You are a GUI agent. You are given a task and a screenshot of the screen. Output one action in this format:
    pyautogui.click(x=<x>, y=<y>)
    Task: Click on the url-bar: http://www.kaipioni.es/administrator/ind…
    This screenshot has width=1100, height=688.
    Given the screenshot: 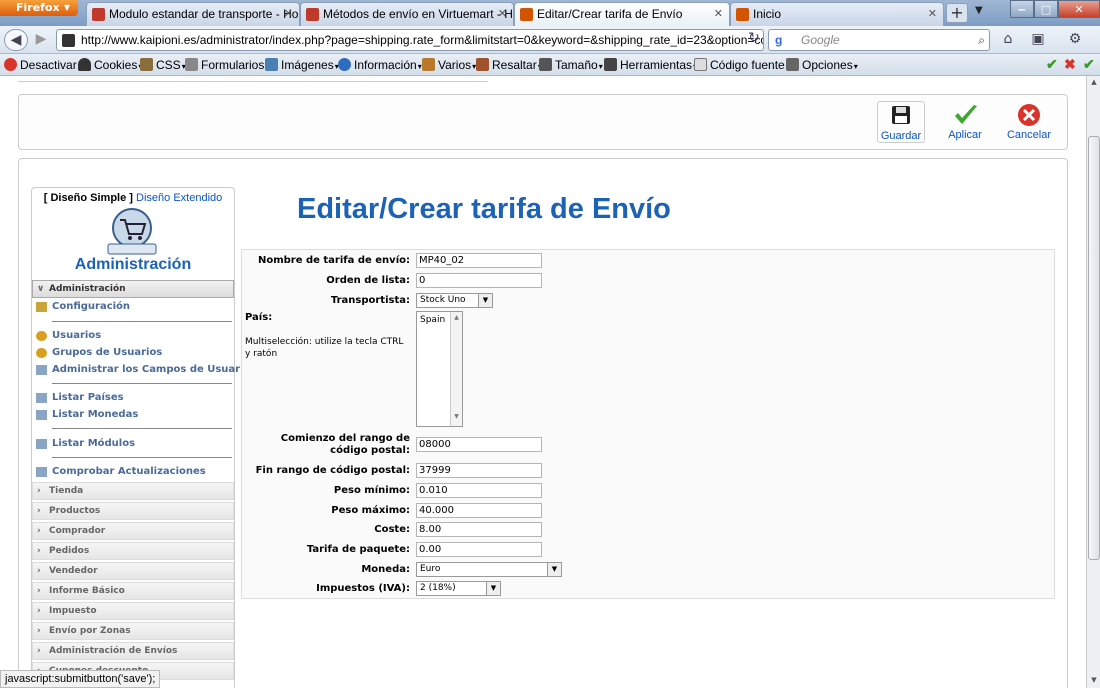 What is the action you would take?
    pyautogui.click(x=410, y=40)
    